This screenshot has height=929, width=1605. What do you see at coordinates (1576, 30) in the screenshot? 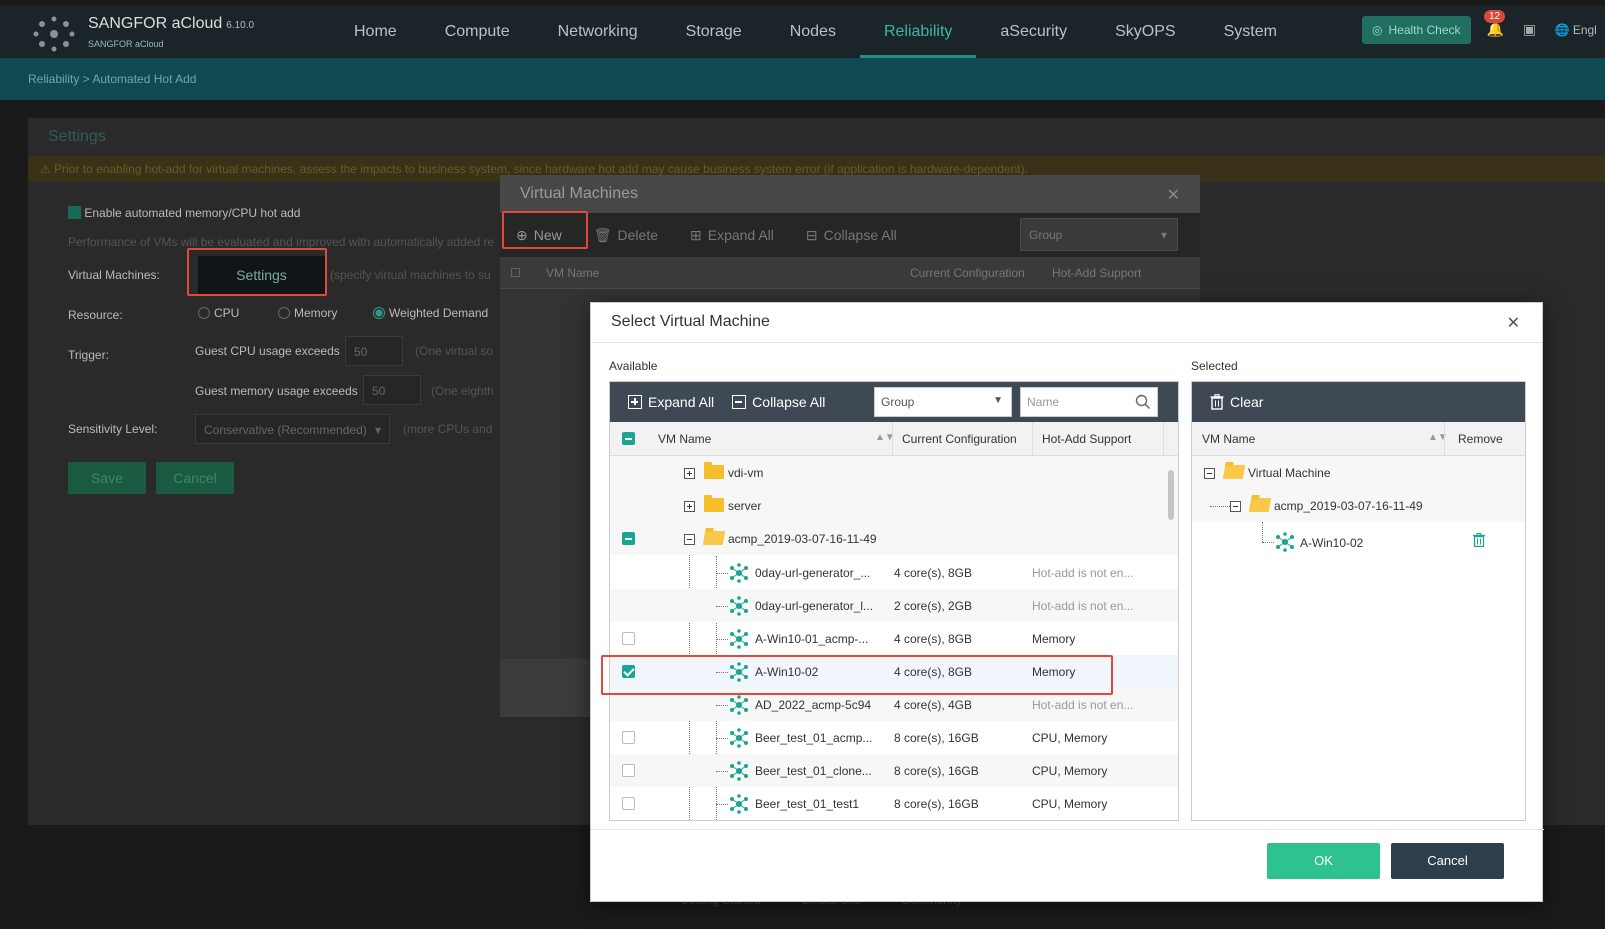
I see `language-selector: 🌐 Engl` at bounding box center [1576, 30].